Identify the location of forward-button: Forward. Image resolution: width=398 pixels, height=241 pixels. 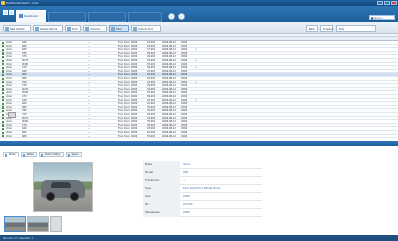
(326, 28).